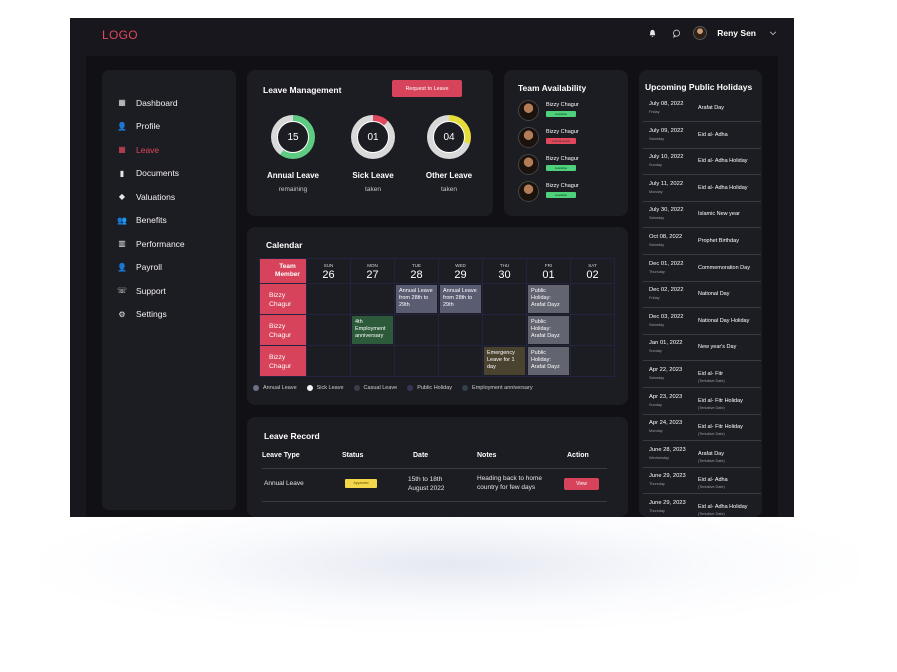 The image size is (897, 672). Describe the element at coordinates (581, 484) in the screenshot. I see `view-button: View` at that location.